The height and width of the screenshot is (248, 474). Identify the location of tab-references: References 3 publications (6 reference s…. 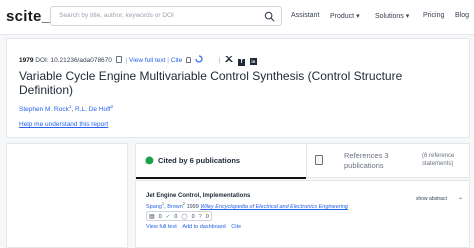
(388, 161).